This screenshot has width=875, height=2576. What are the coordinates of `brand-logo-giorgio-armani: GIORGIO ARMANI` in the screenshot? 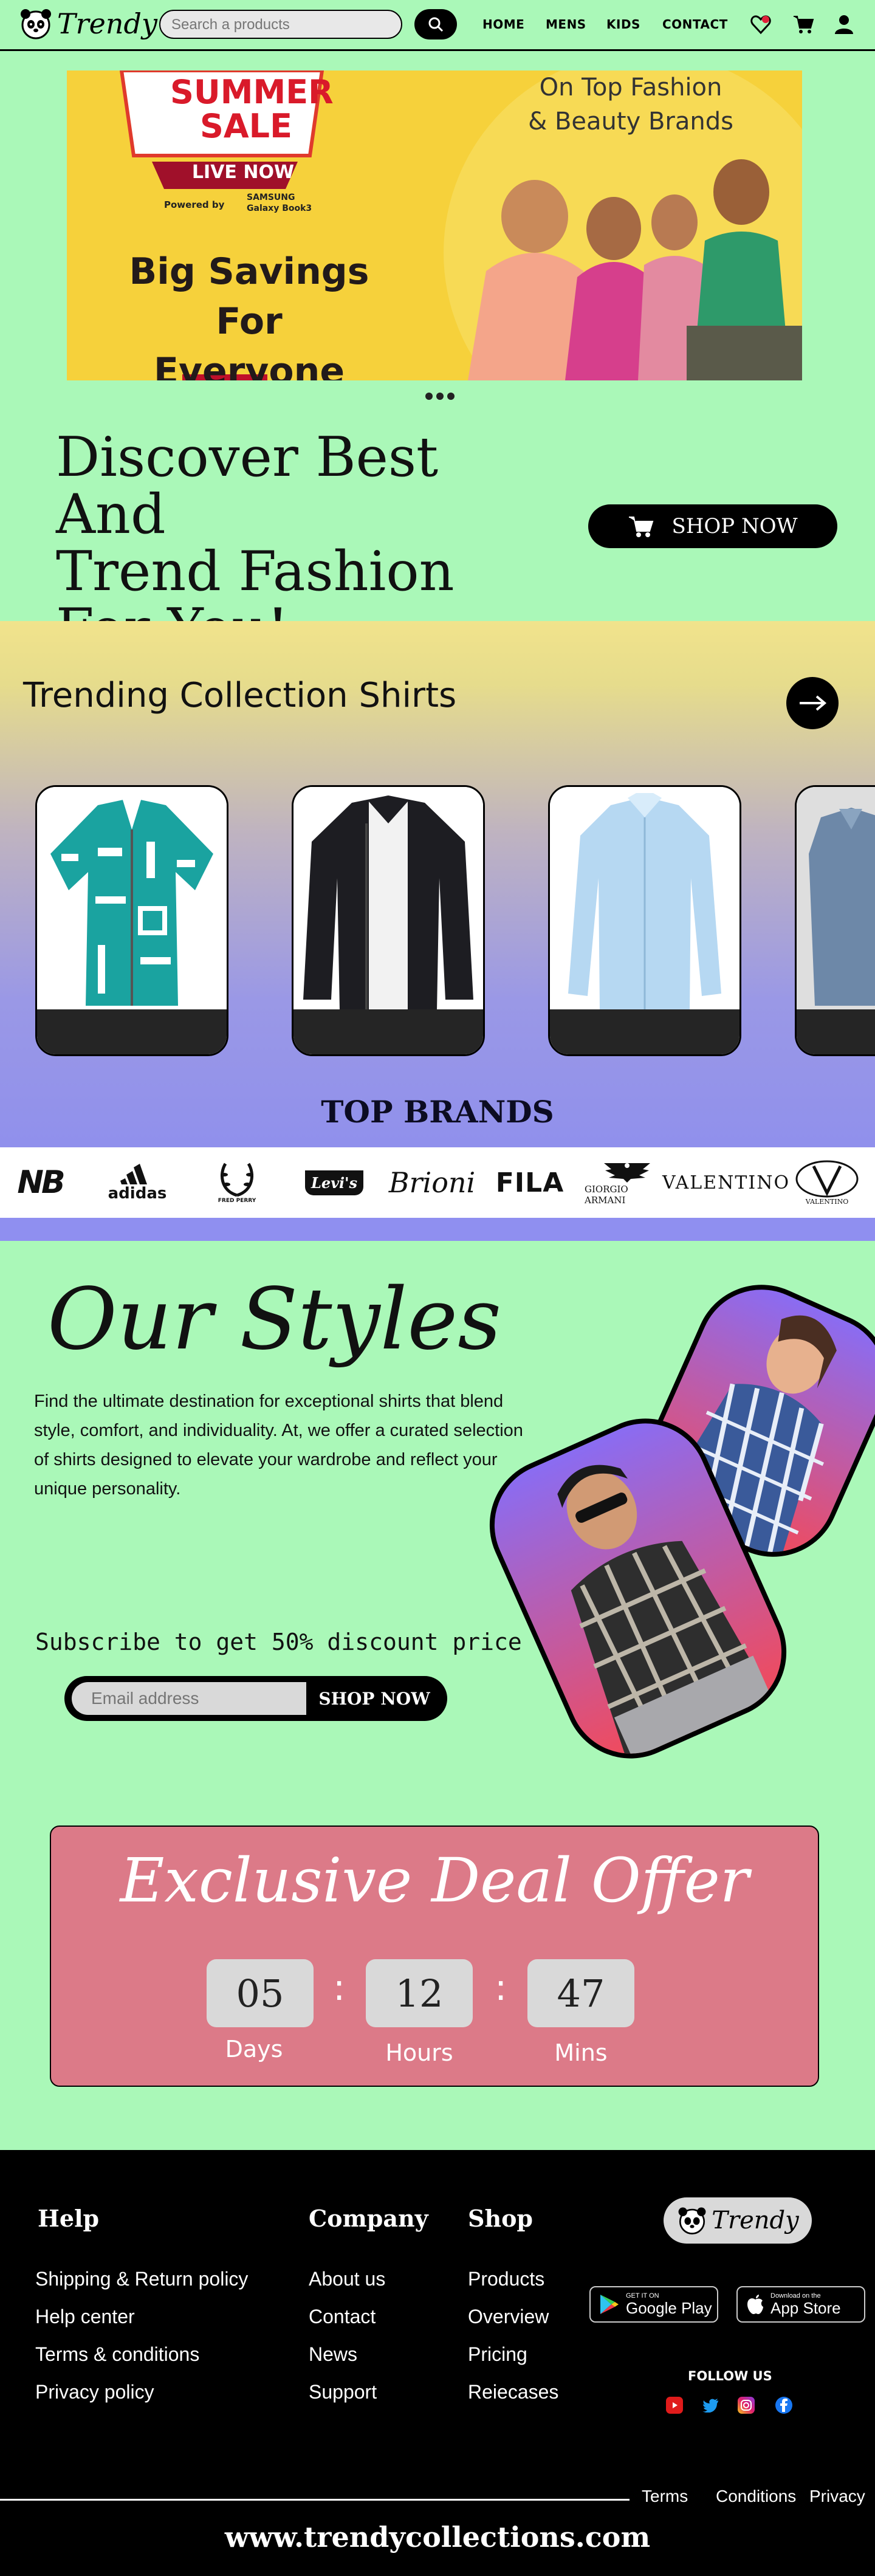 It's located at (627, 1182).